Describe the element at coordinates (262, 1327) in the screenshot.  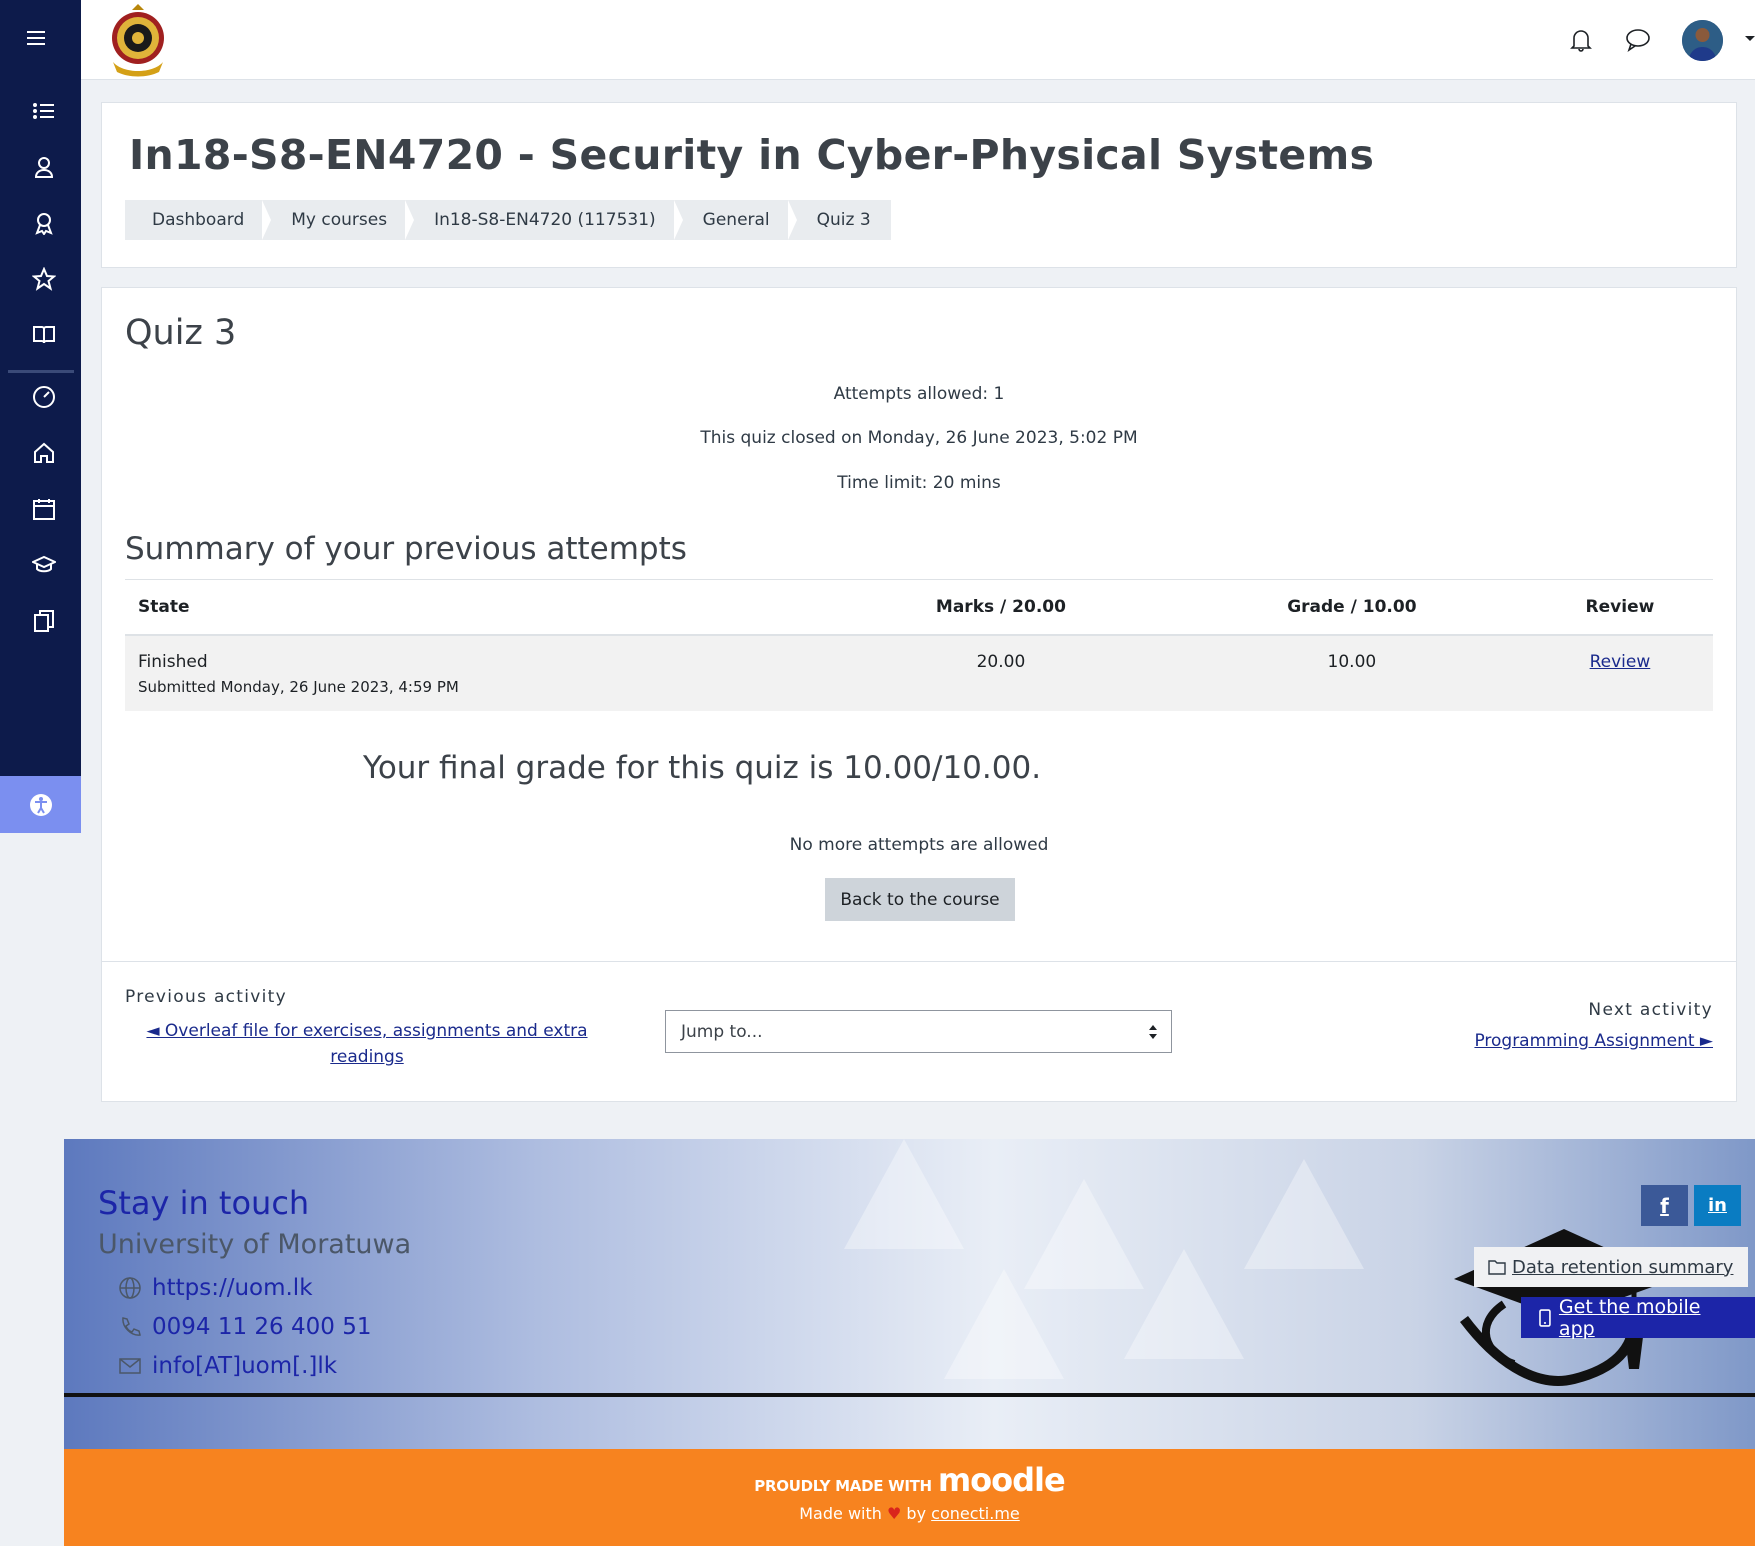
I see `phone-number: 0094 11 26 400 51` at that location.